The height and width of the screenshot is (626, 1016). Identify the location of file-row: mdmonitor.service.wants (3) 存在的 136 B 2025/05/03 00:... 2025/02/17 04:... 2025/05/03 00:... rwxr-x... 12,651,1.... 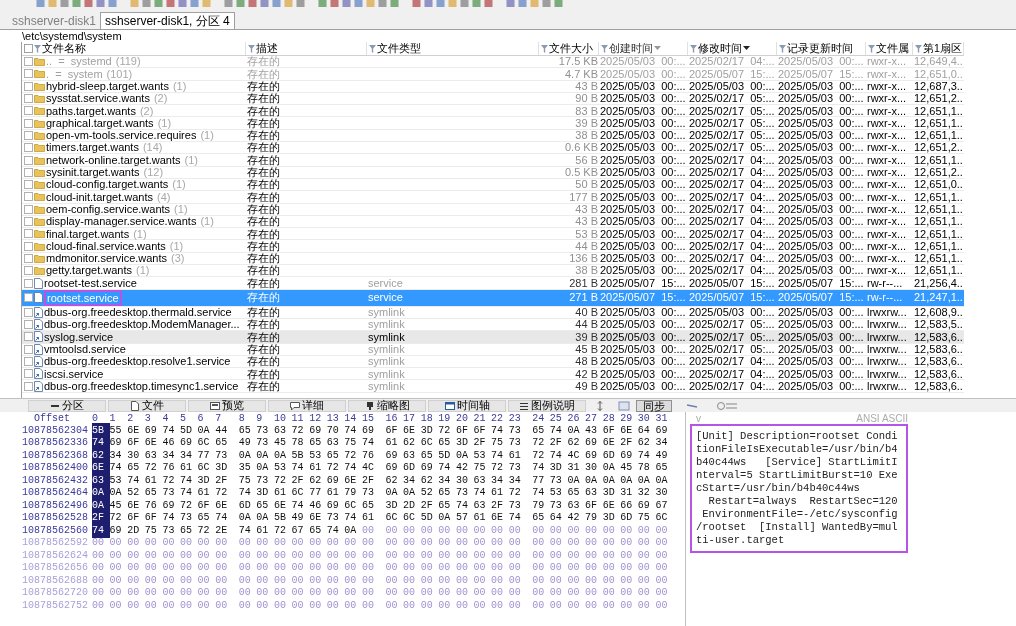
(493, 259).